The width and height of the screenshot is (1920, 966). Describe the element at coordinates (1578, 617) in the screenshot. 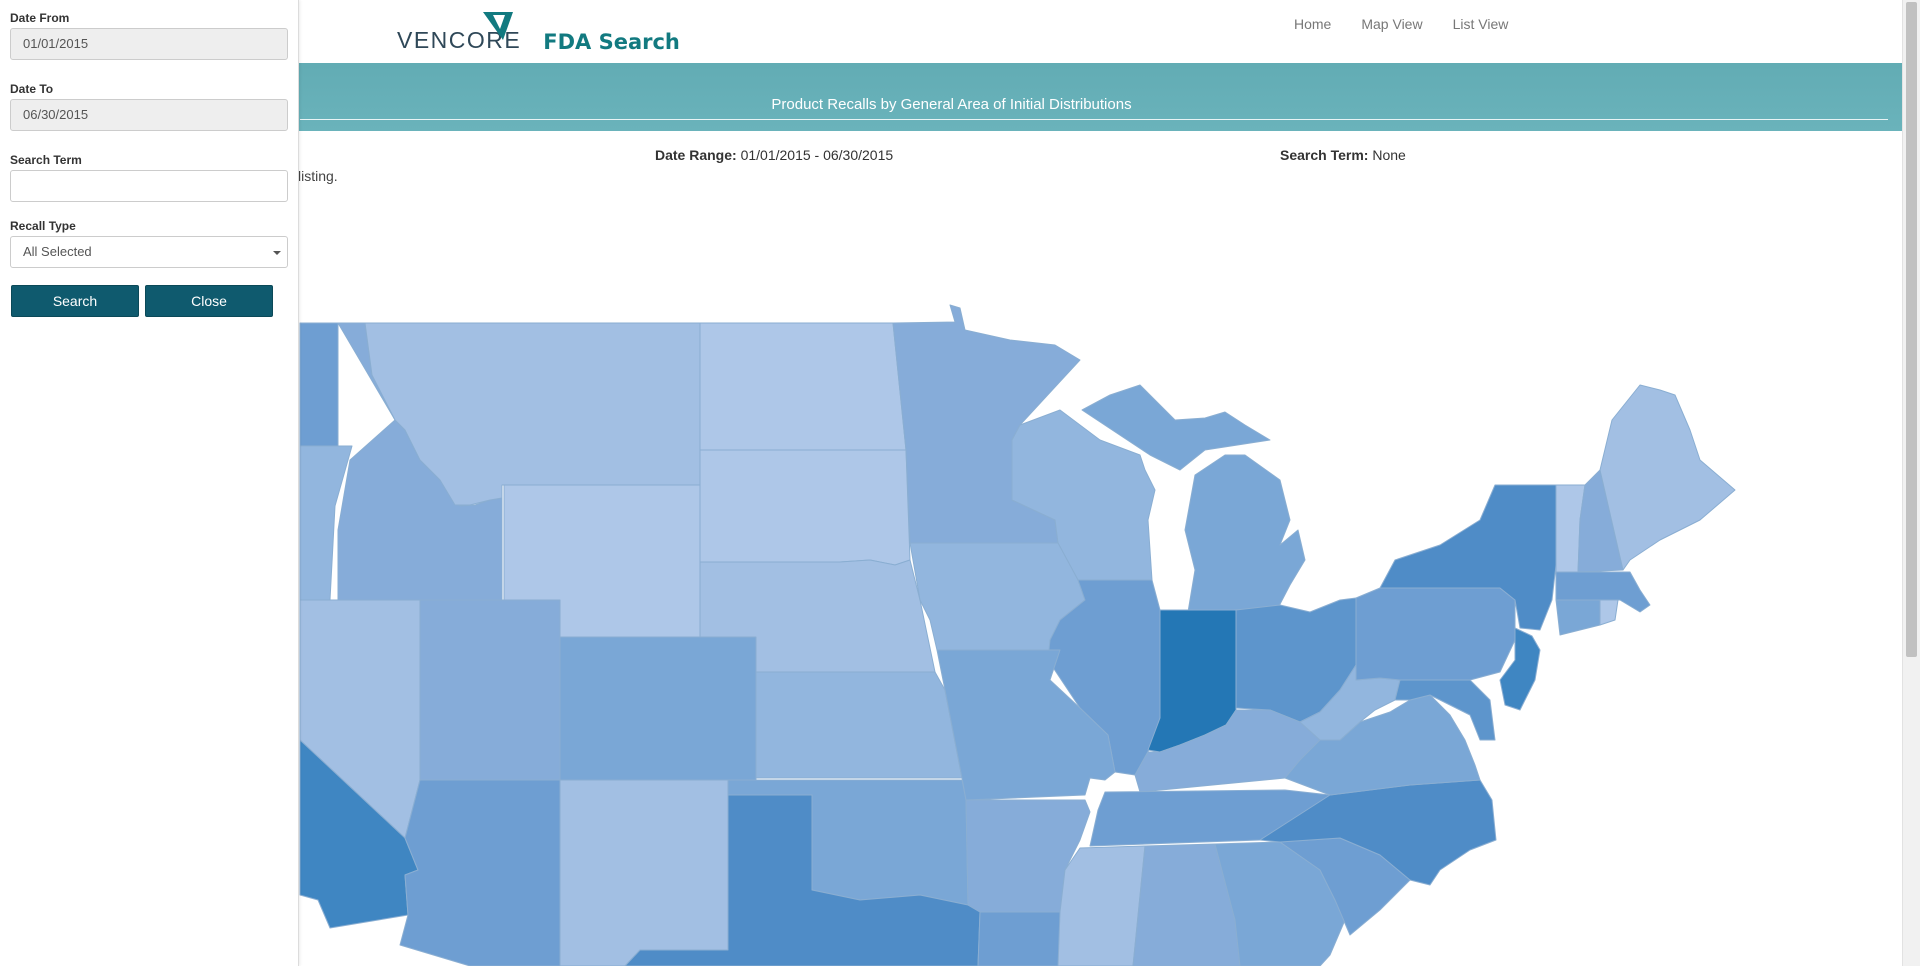

I see `map-state-connecticut` at that location.